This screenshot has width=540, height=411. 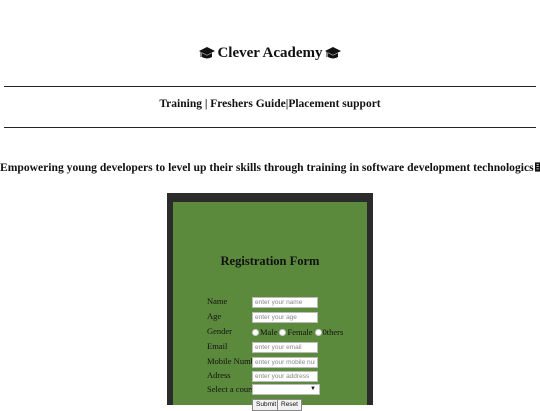 I want to click on gender-option-male: Male, so click(x=264, y=332).